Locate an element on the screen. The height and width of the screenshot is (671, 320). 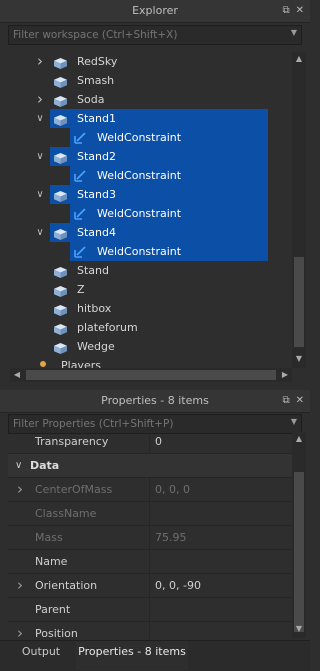
property-row: Transparency 0 is located at coordinates (150, 443).